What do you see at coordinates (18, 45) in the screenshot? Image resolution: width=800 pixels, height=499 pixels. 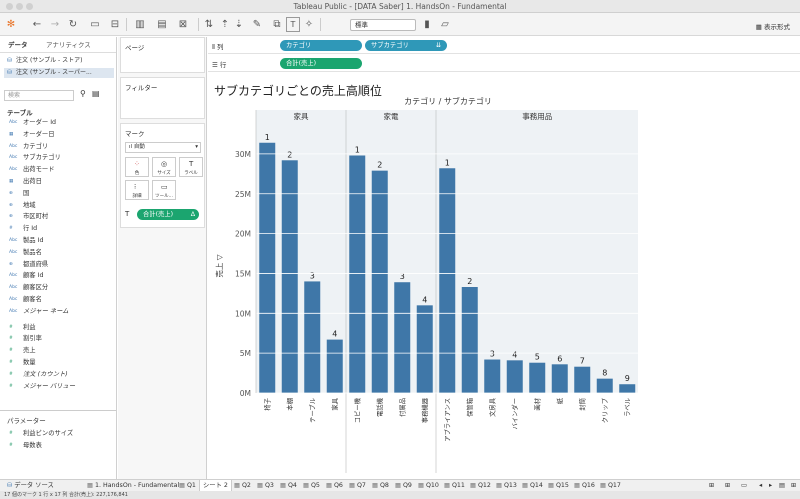 I see `tab-data: データ` at bounding box center [18, 45].